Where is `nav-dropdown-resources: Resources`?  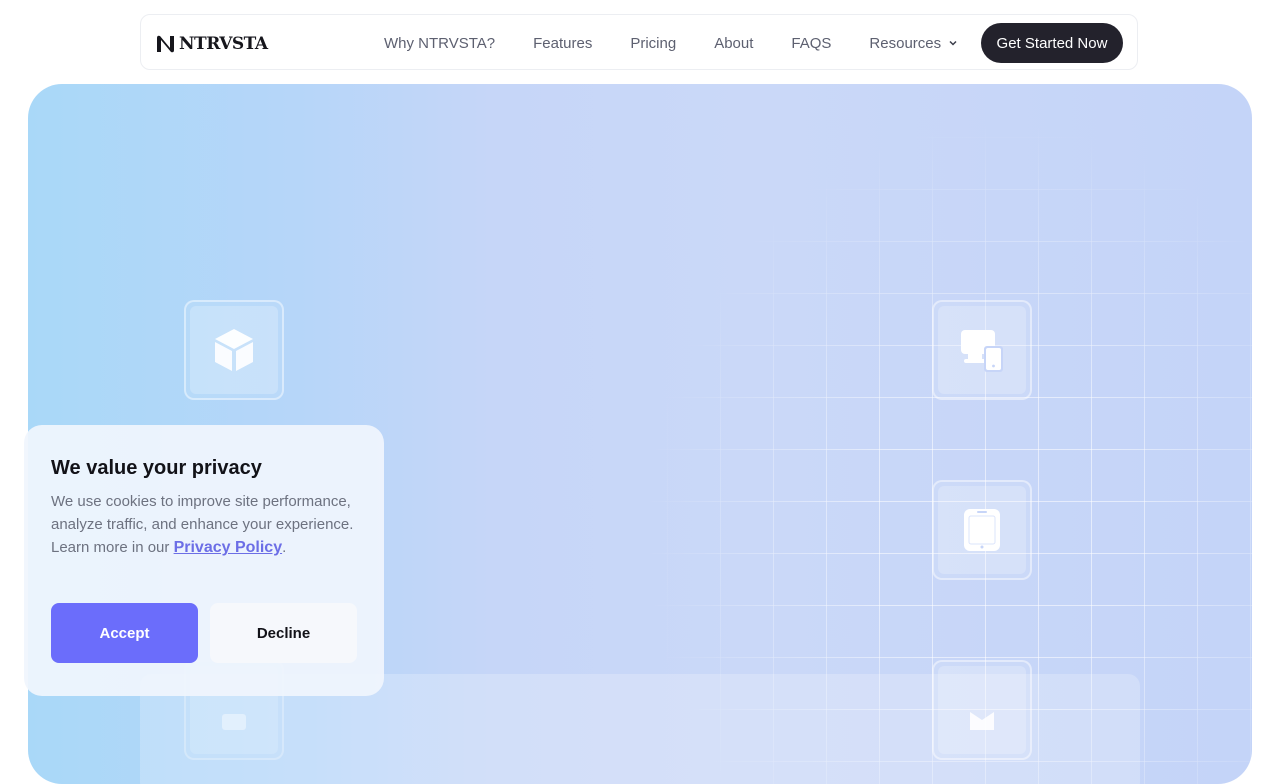
nav-dropdown-resources: Resources is located at coordinates (913, 43).